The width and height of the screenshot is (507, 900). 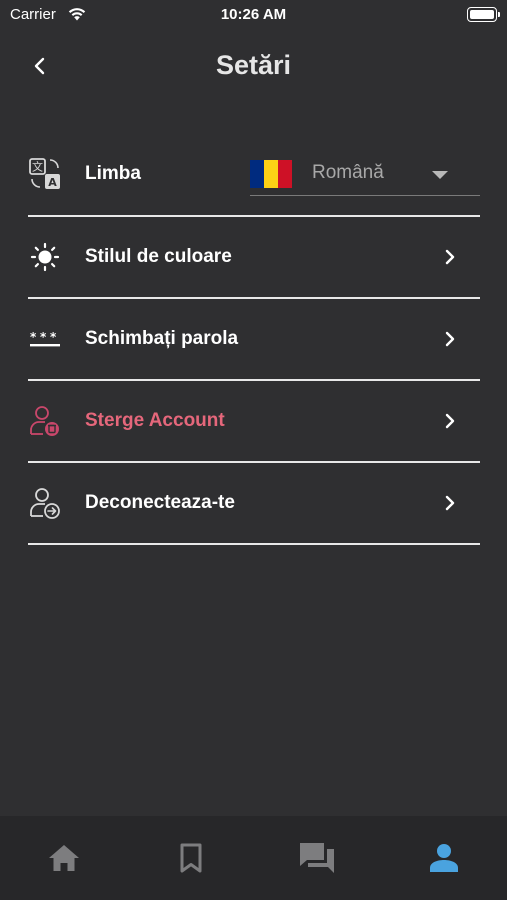 I want to click on delete-account-label: Sterge Account, so click(x=155, y=420).